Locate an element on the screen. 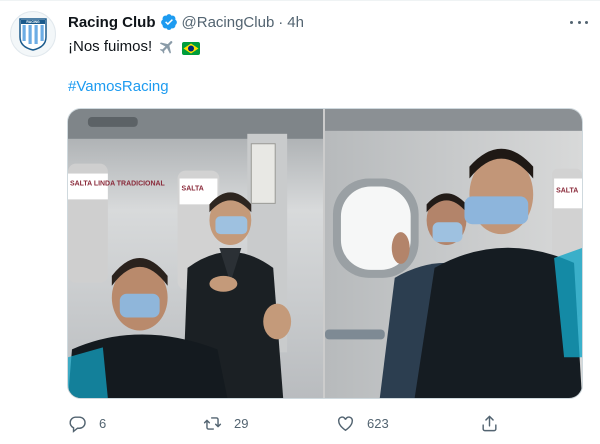 The height and width of the screenshot is (444, 600). display-name: Racing Club is located at coordinates (112, 22).